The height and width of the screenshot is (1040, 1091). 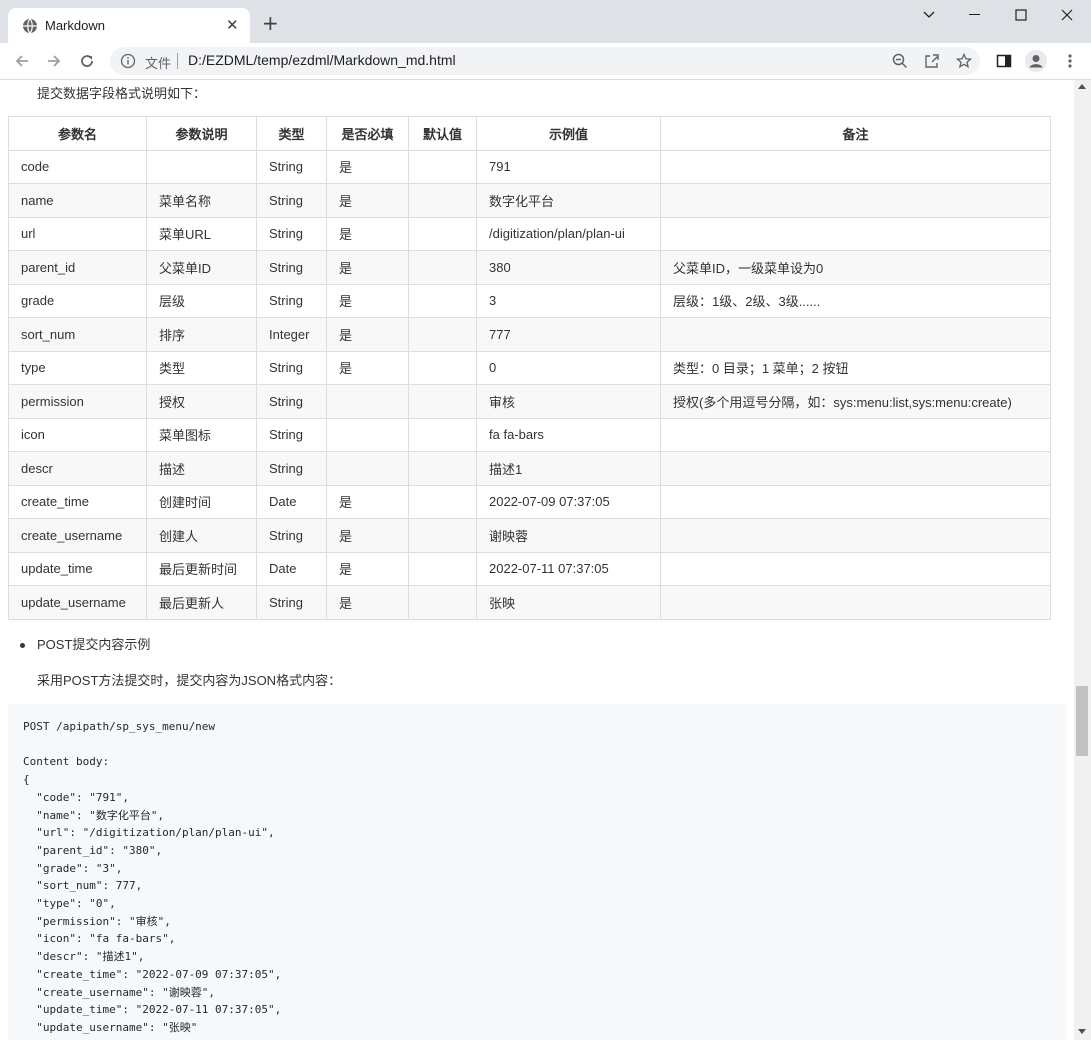 I want to click on table-cell: 791, so click(x=568, y=166).